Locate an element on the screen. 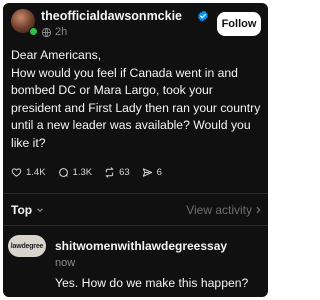 The image size is (320, 300). post-time: 2h is located at coordinates (61, 32).